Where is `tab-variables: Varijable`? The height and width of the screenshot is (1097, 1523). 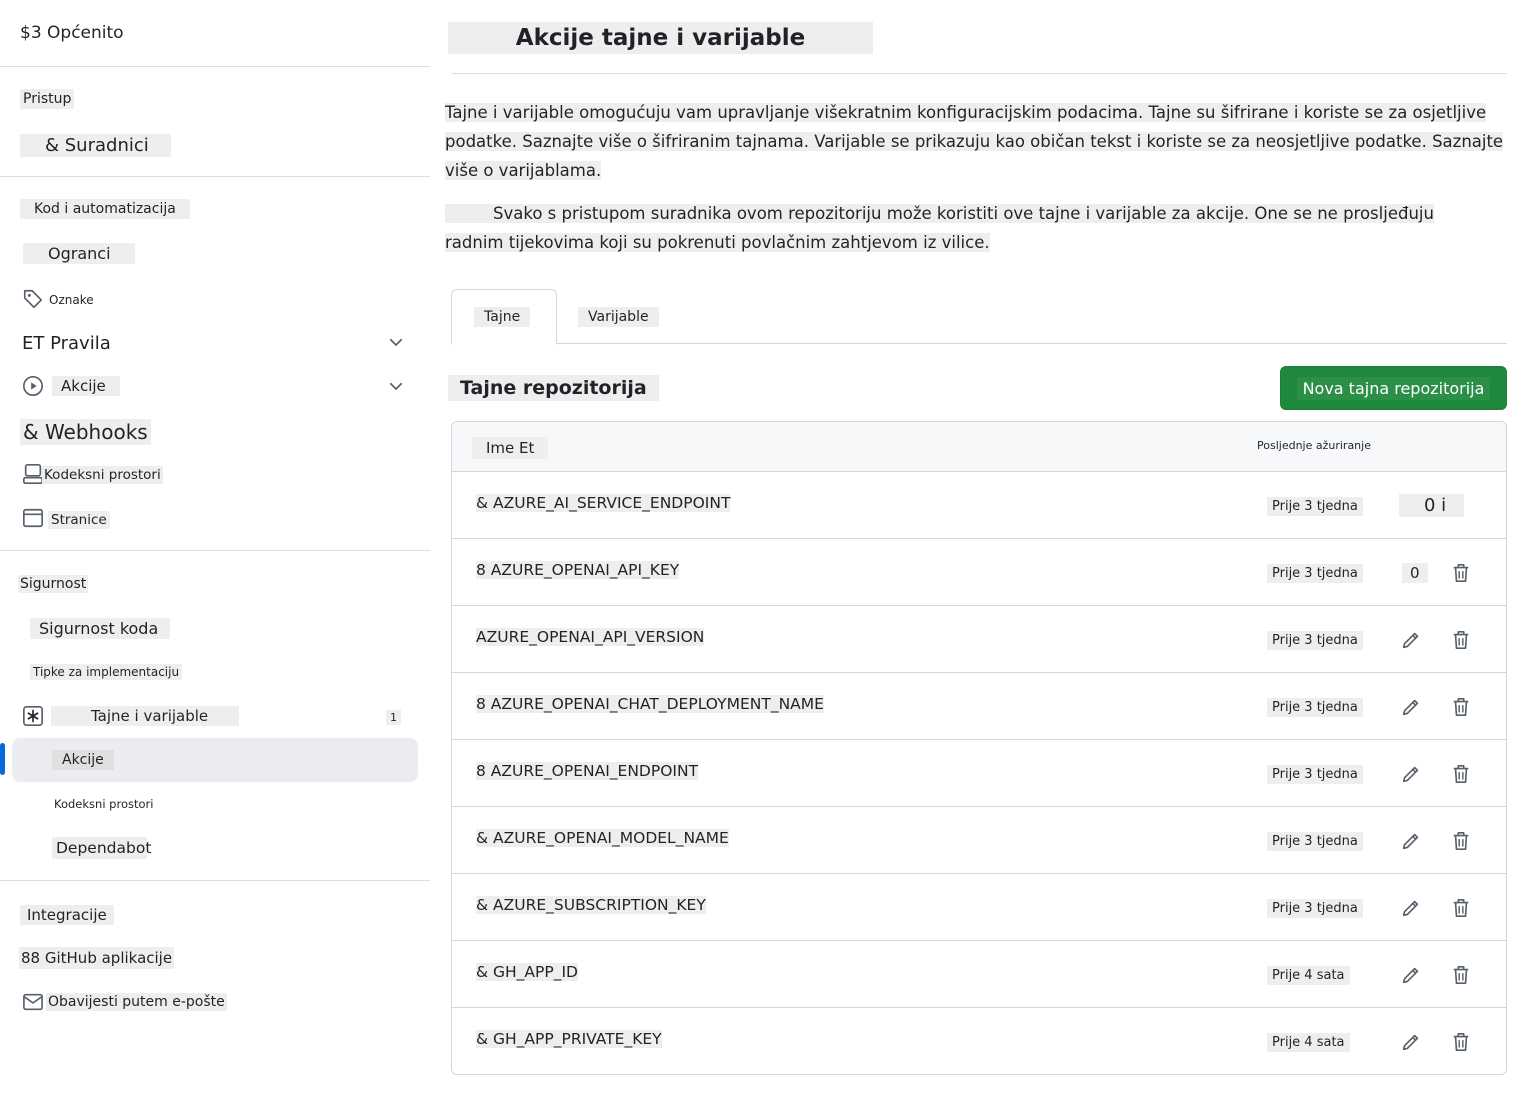 tab-variables: Varijable is located at coordinates (618, 317).